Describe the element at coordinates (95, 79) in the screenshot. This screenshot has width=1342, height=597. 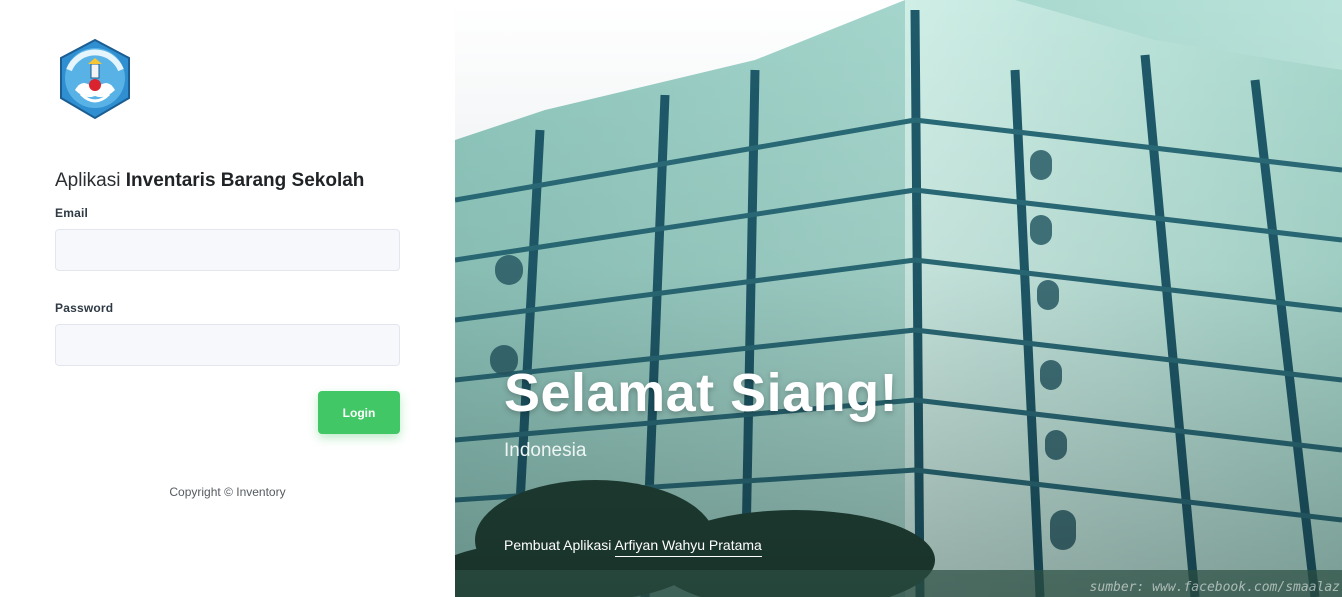
I see `tut-wuri-handayani-logo` at that location.